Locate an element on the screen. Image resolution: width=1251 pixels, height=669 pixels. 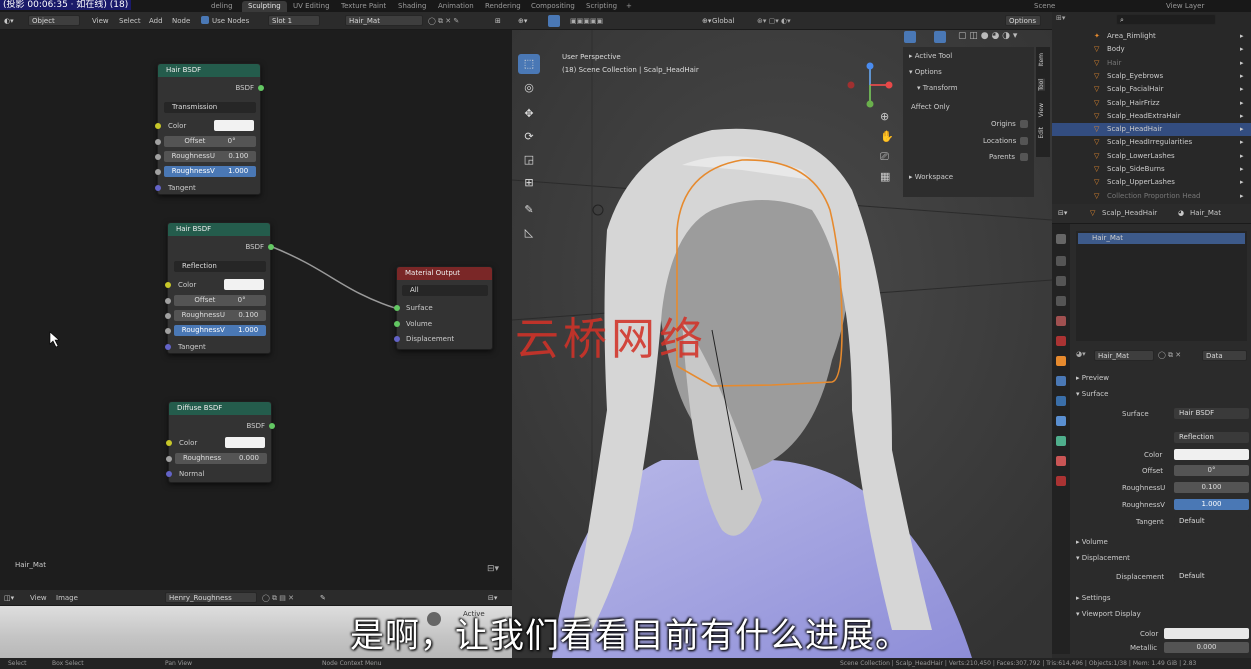
image-selector: Henry_Roughness is located at coordinates (211, 597).